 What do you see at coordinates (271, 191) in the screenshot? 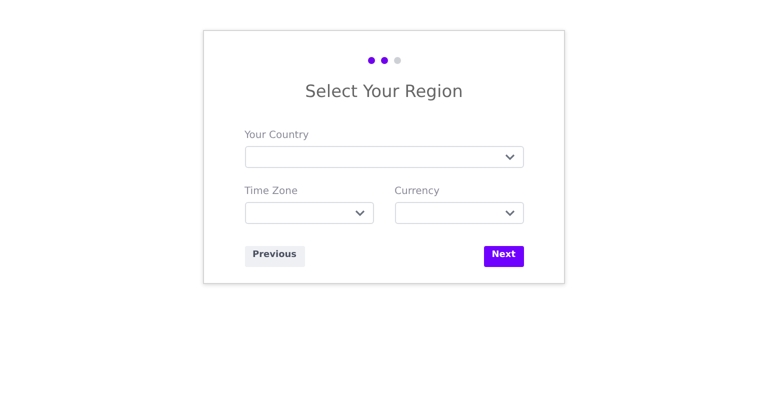
I see `field-label: Time Zone` at bounding box center [271, 191].